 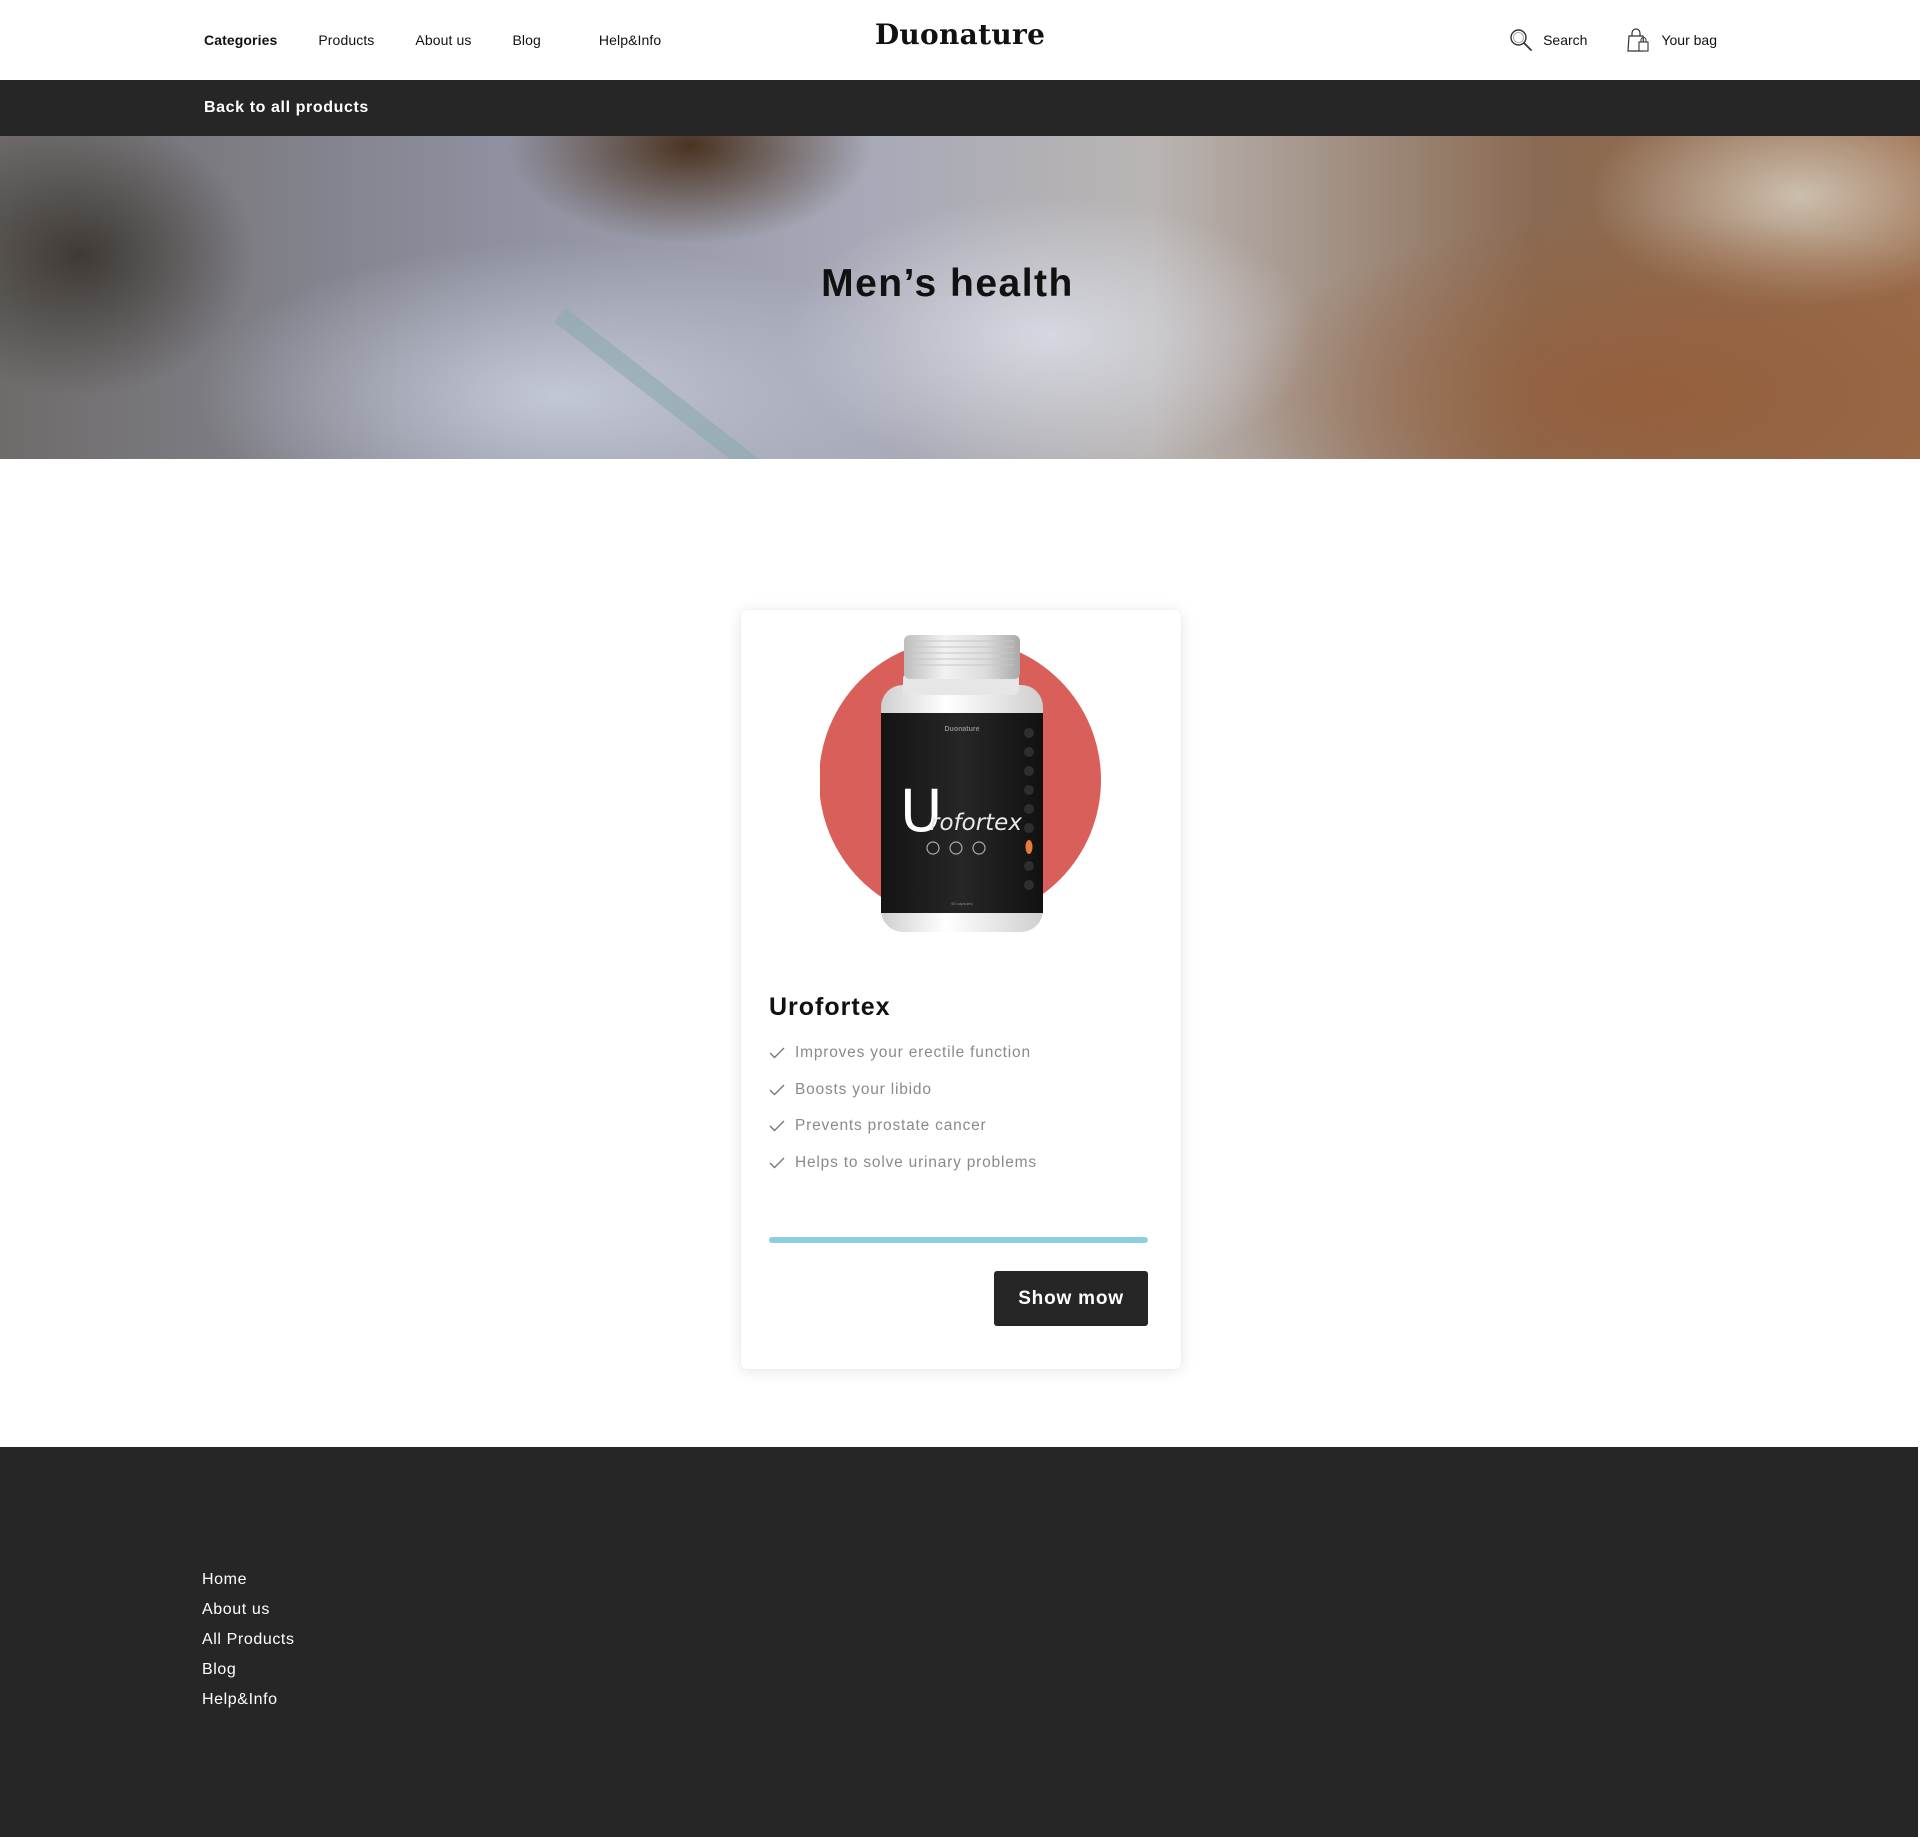 I want to click on bag-button: Your bag, so click(x=1671, y=40).